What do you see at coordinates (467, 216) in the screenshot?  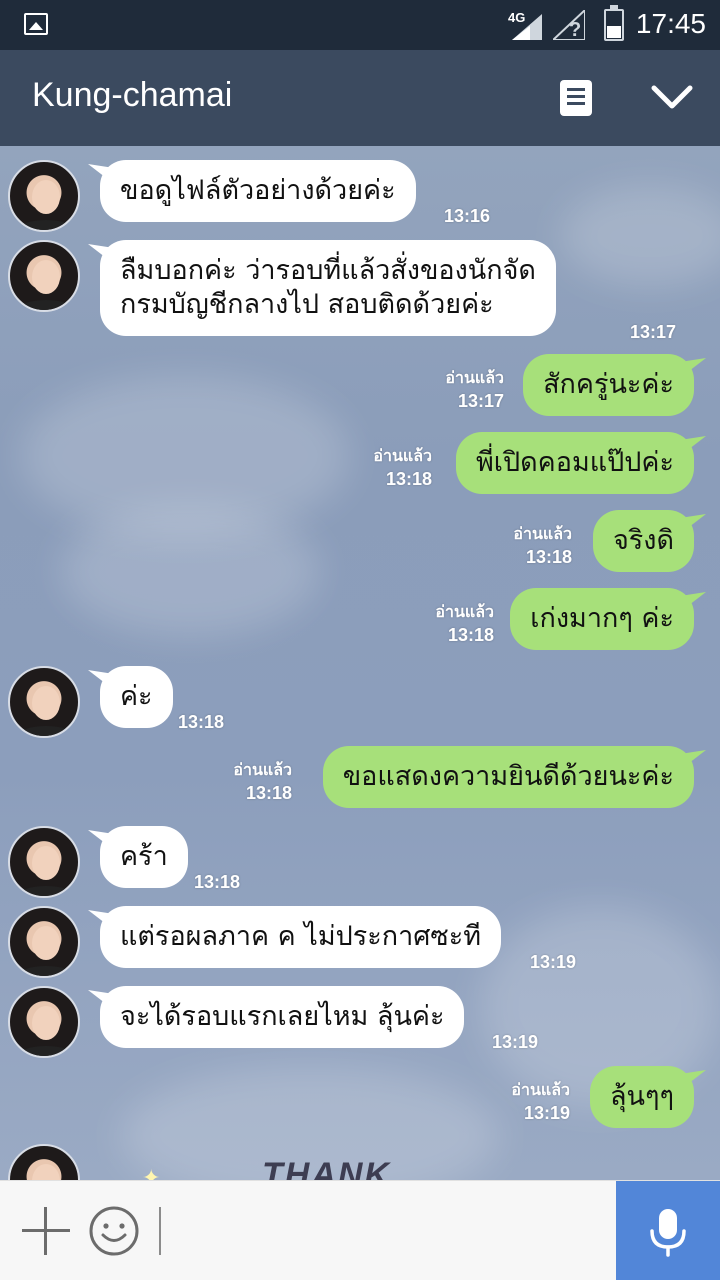 I see `message-time: 13:16` at bounding box center [467, 216].